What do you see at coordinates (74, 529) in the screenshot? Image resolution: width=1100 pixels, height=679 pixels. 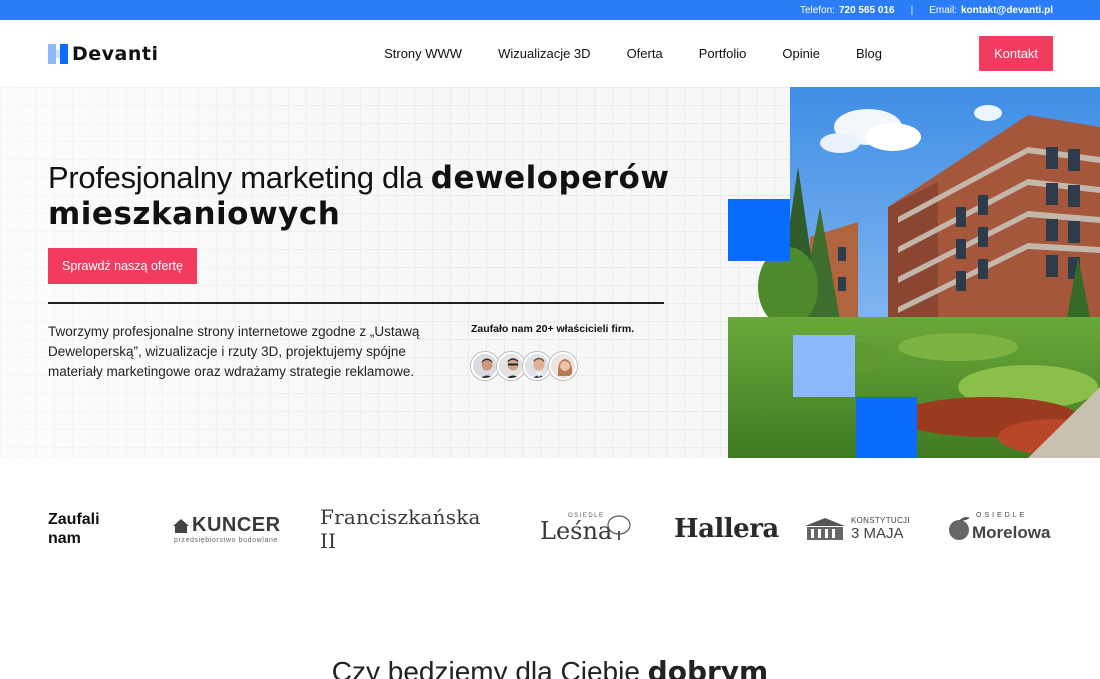 I see `clients-title: Zaufali nam` at bounding box center [74, 529].